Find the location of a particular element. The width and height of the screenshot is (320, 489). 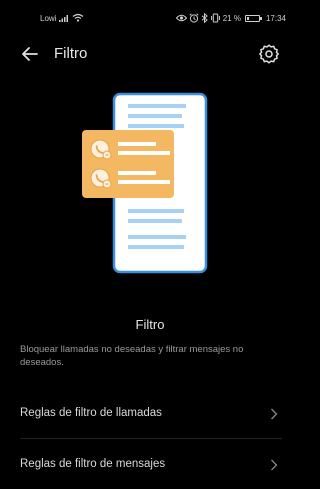

bluetooth-icon is located at coordinates (204, 18).